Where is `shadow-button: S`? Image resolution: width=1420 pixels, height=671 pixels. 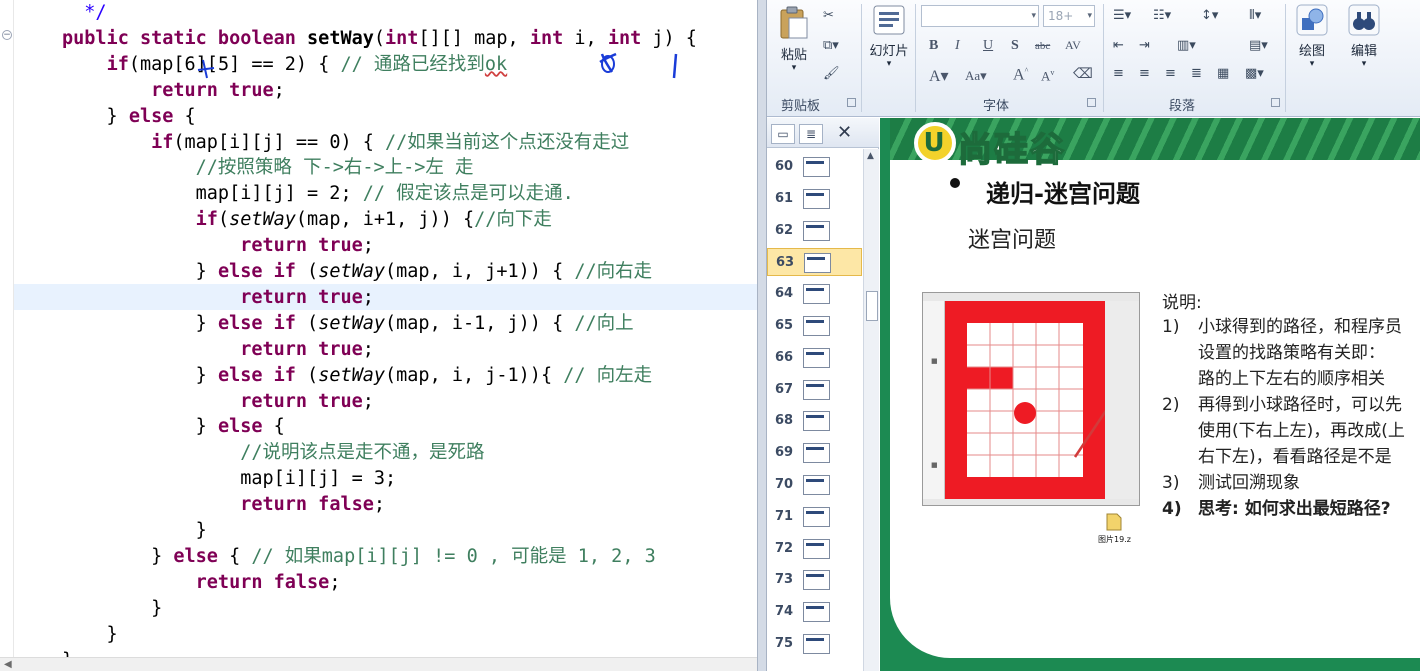
shadow-button: S is located at coordinates (1015, 46).